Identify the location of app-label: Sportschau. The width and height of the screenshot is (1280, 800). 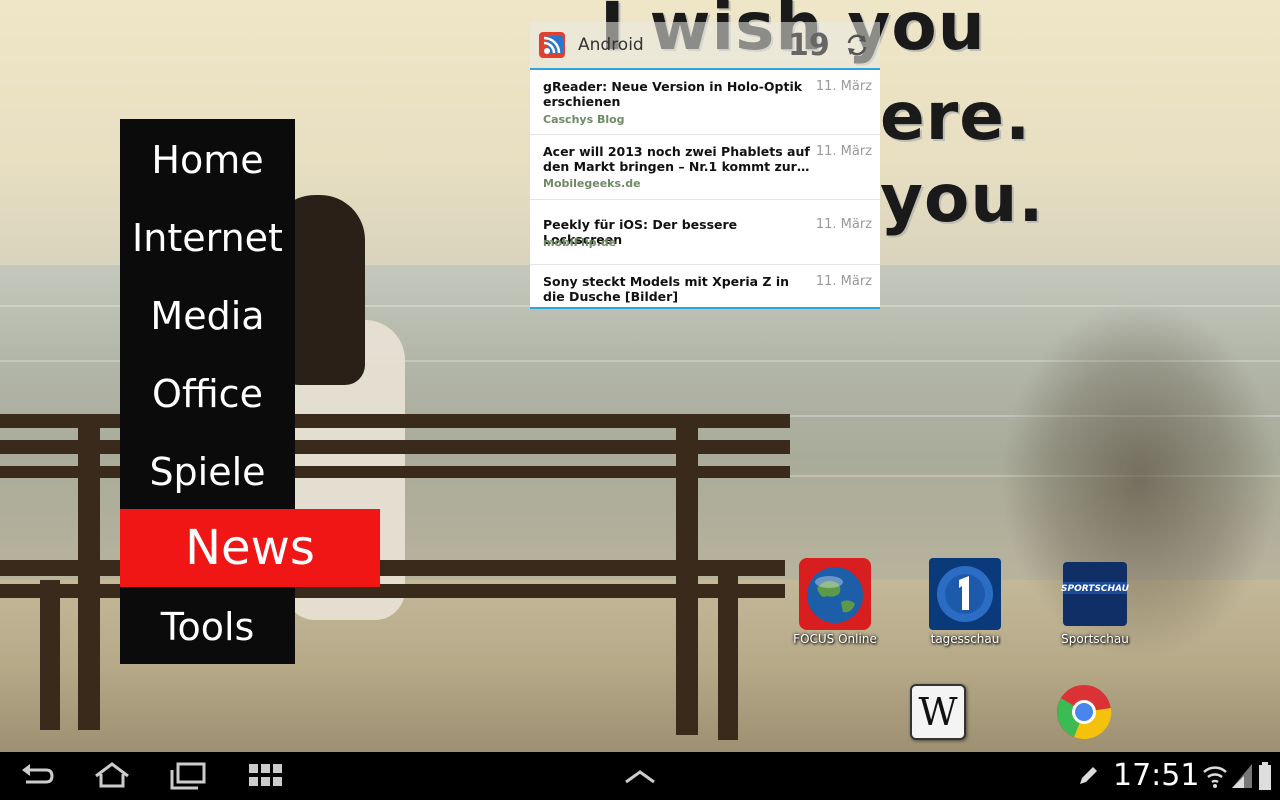
(1095, 639).